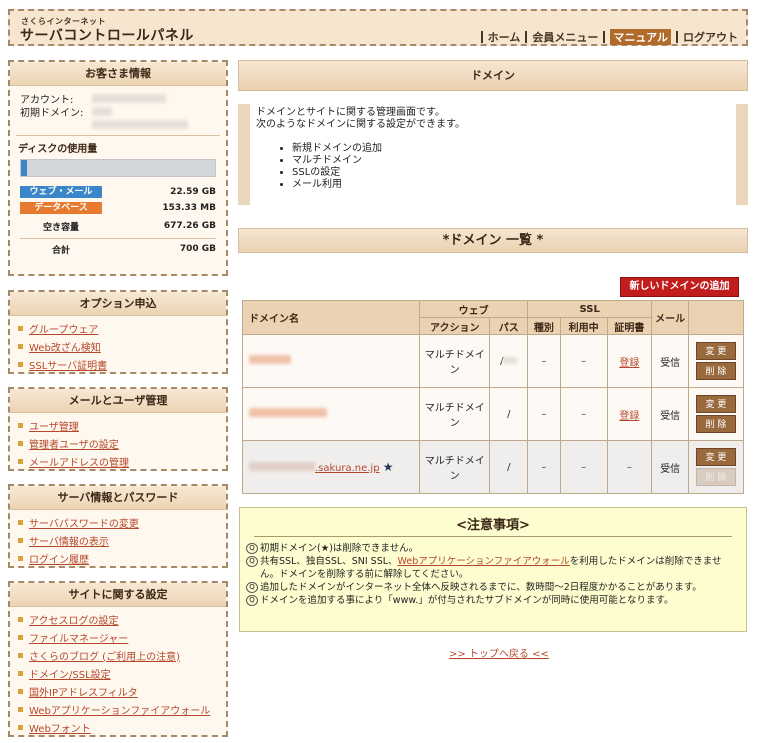 This screenshot has height=743, width=758. Describe the element at coordinates (493, 548) in the screenshot. I see `note-item: Q 初期ドメイン(★)は削除できません。` at that location.